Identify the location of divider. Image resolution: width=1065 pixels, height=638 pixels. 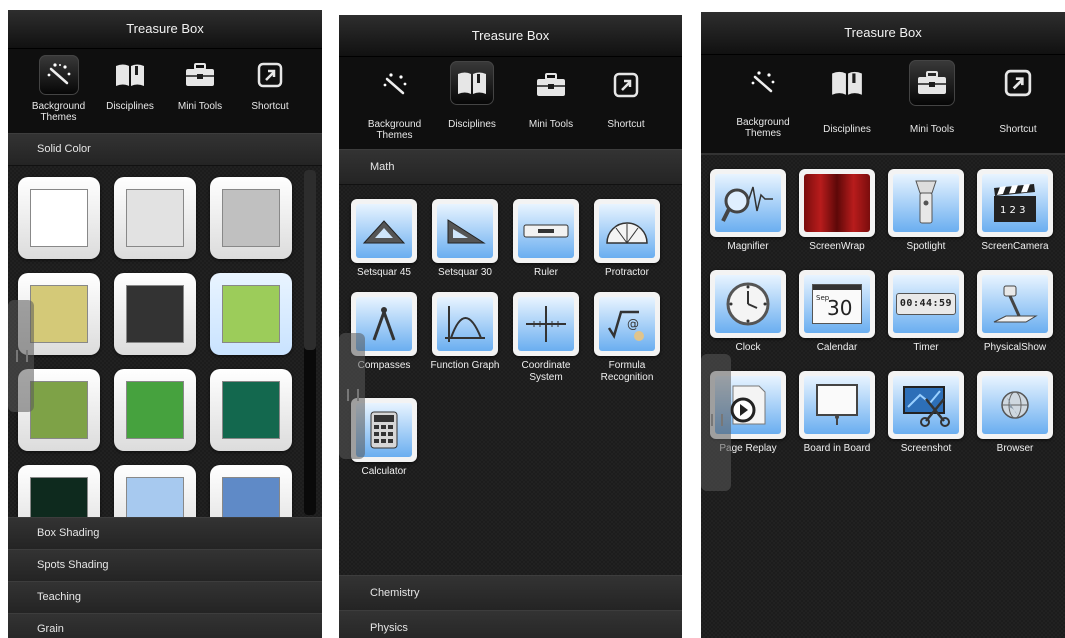
(883, 154).